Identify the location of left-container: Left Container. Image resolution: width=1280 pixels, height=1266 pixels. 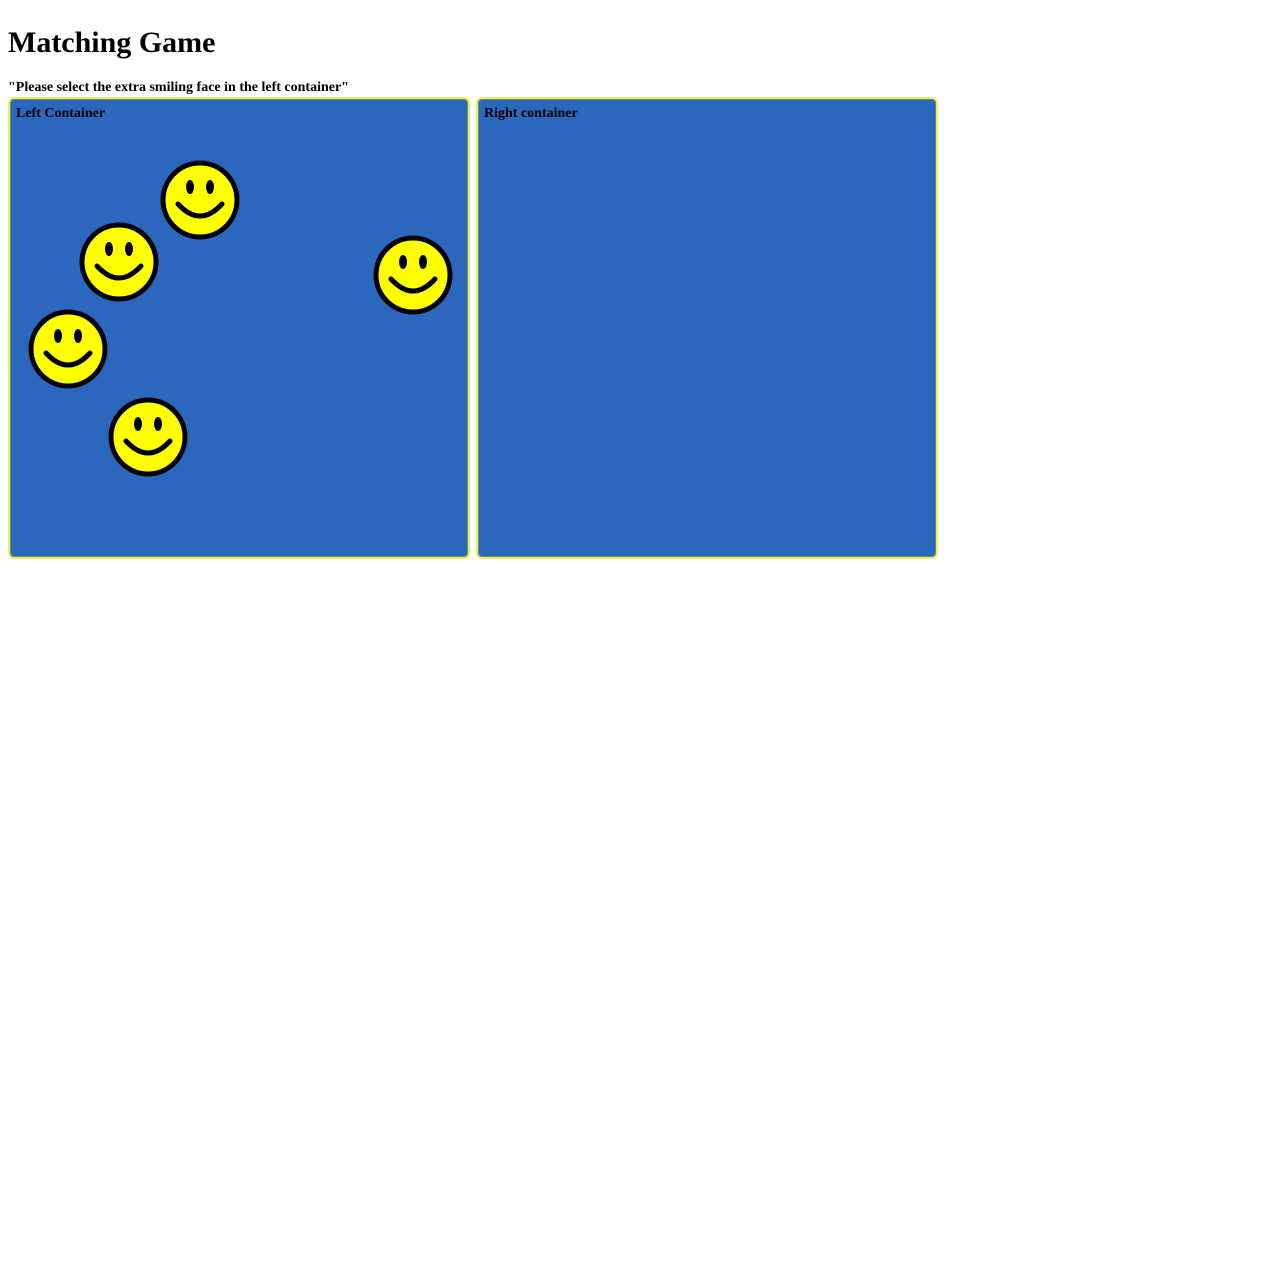
(239, 328).